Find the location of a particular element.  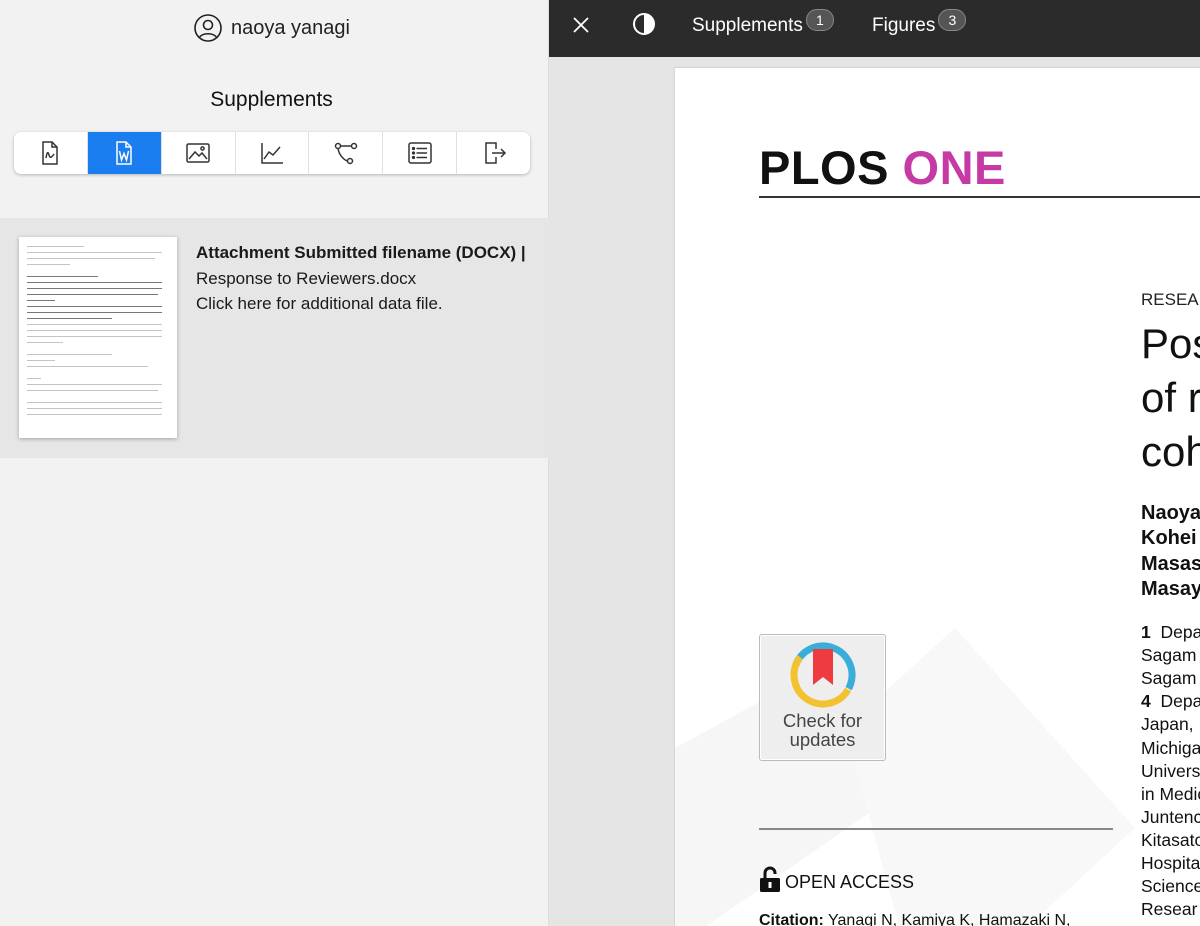

citation-label: Citation: is located at coordinates (791, 919).